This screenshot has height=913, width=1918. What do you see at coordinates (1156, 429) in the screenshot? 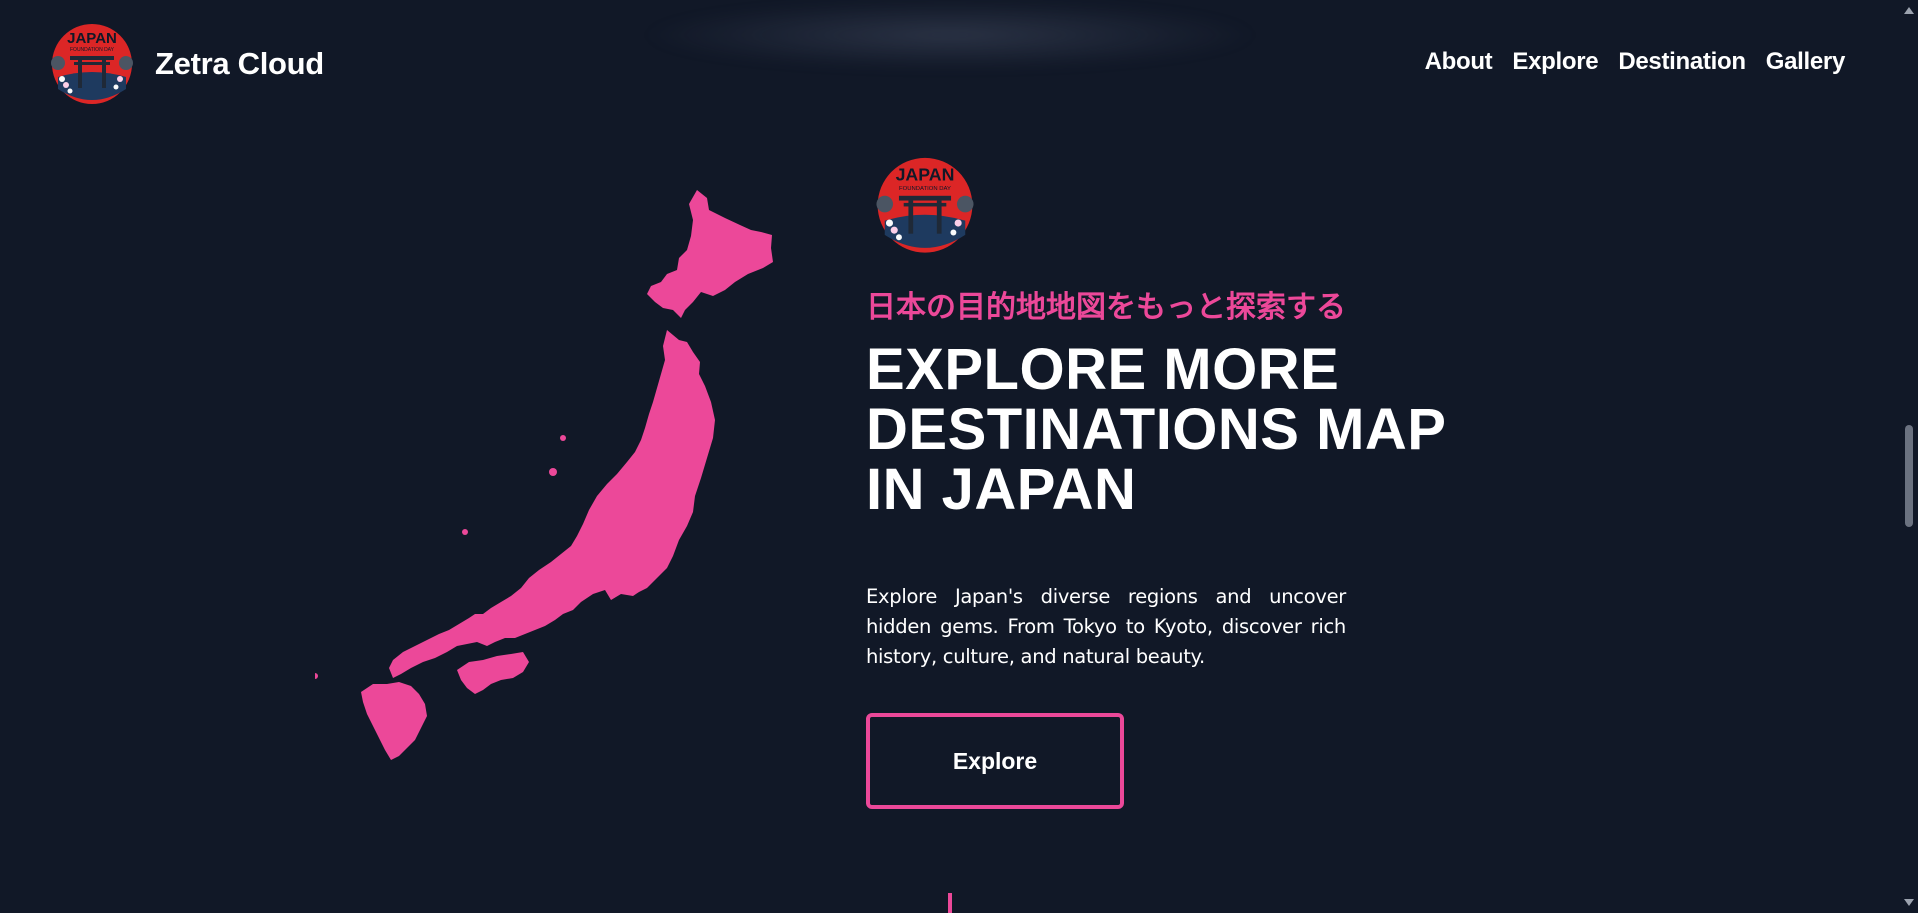
I see `hero-title-line-2: DESTINATIONS MAP` at bounding box center [1156, 429].